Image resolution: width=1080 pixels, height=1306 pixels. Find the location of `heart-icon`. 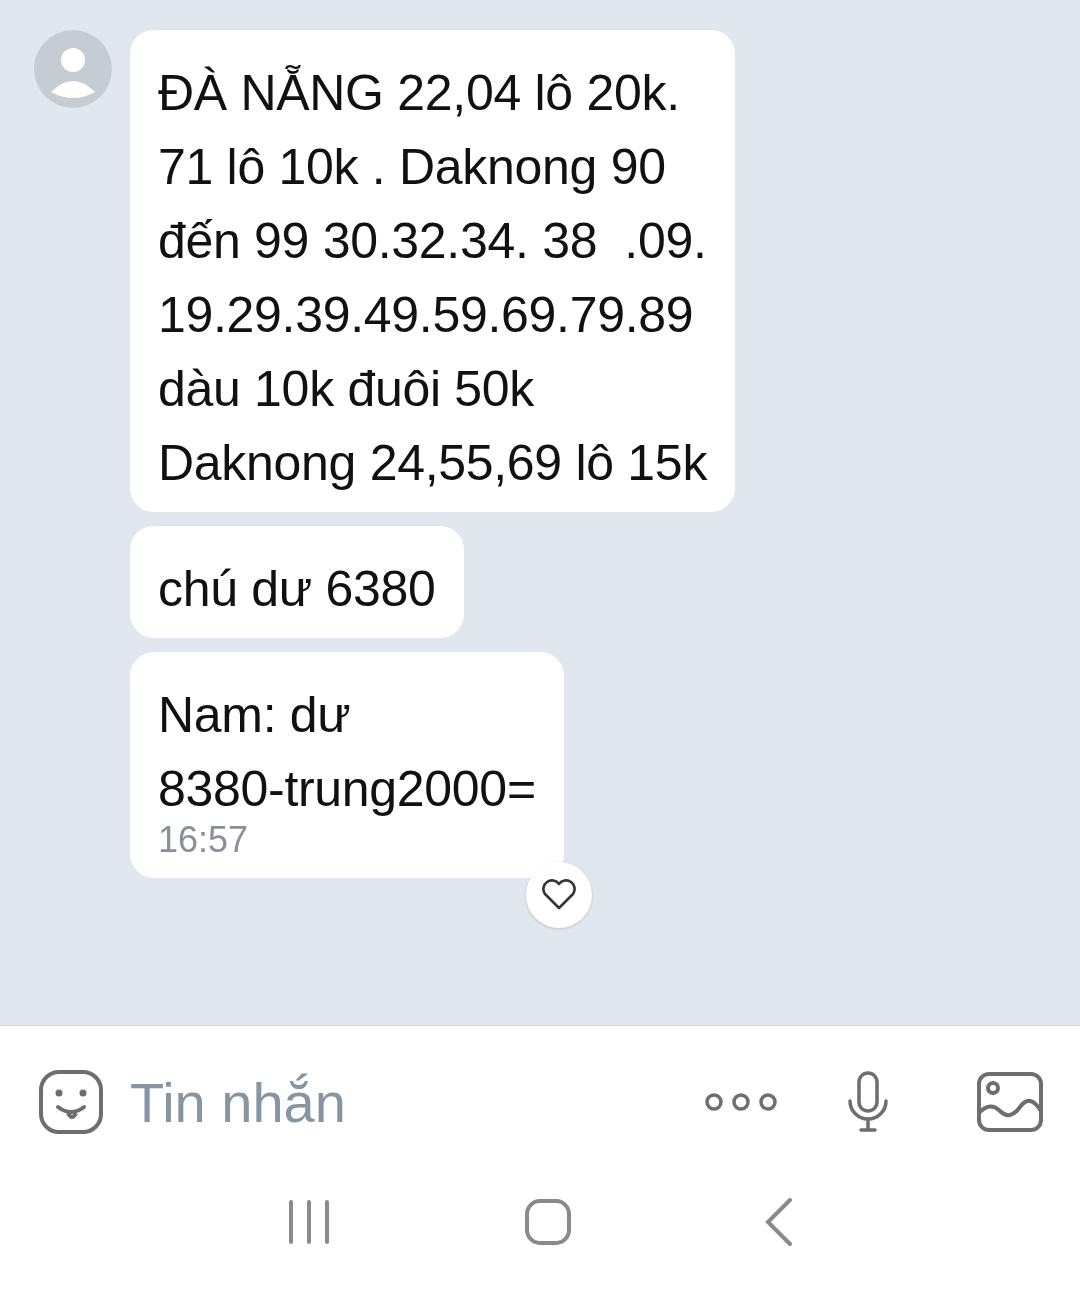

heart-icon is located at coordinates (558, 895).